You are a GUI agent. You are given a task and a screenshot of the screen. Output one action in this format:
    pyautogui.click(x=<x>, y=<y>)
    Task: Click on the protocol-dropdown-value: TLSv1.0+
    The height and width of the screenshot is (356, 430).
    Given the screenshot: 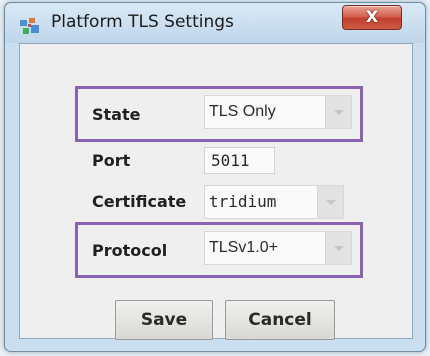 What is the action you would take?
    pyautogui.click(x=243, y=247)
    